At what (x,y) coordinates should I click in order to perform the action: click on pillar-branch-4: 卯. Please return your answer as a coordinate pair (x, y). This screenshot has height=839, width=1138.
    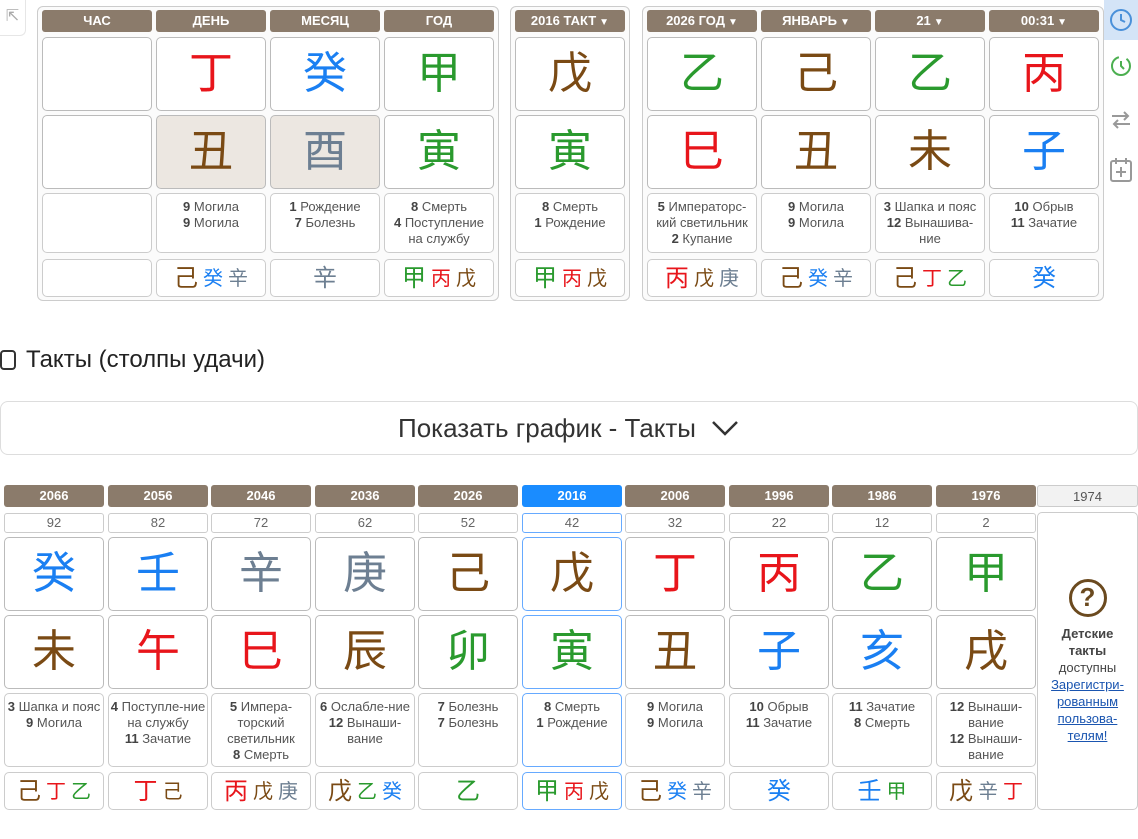
    Looking at the image, I should click on (468, 652).